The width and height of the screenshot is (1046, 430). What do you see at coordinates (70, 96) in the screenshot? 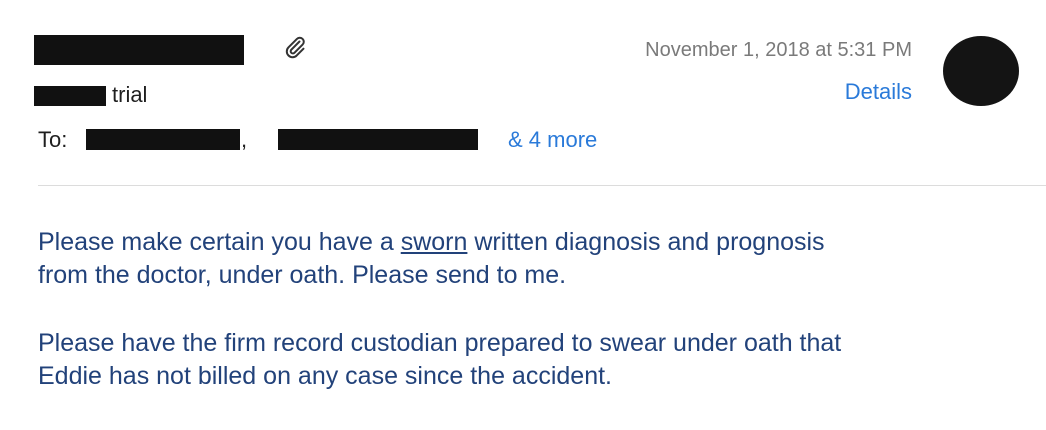
I see `subject-redacted` at bounding box center [70, 96].